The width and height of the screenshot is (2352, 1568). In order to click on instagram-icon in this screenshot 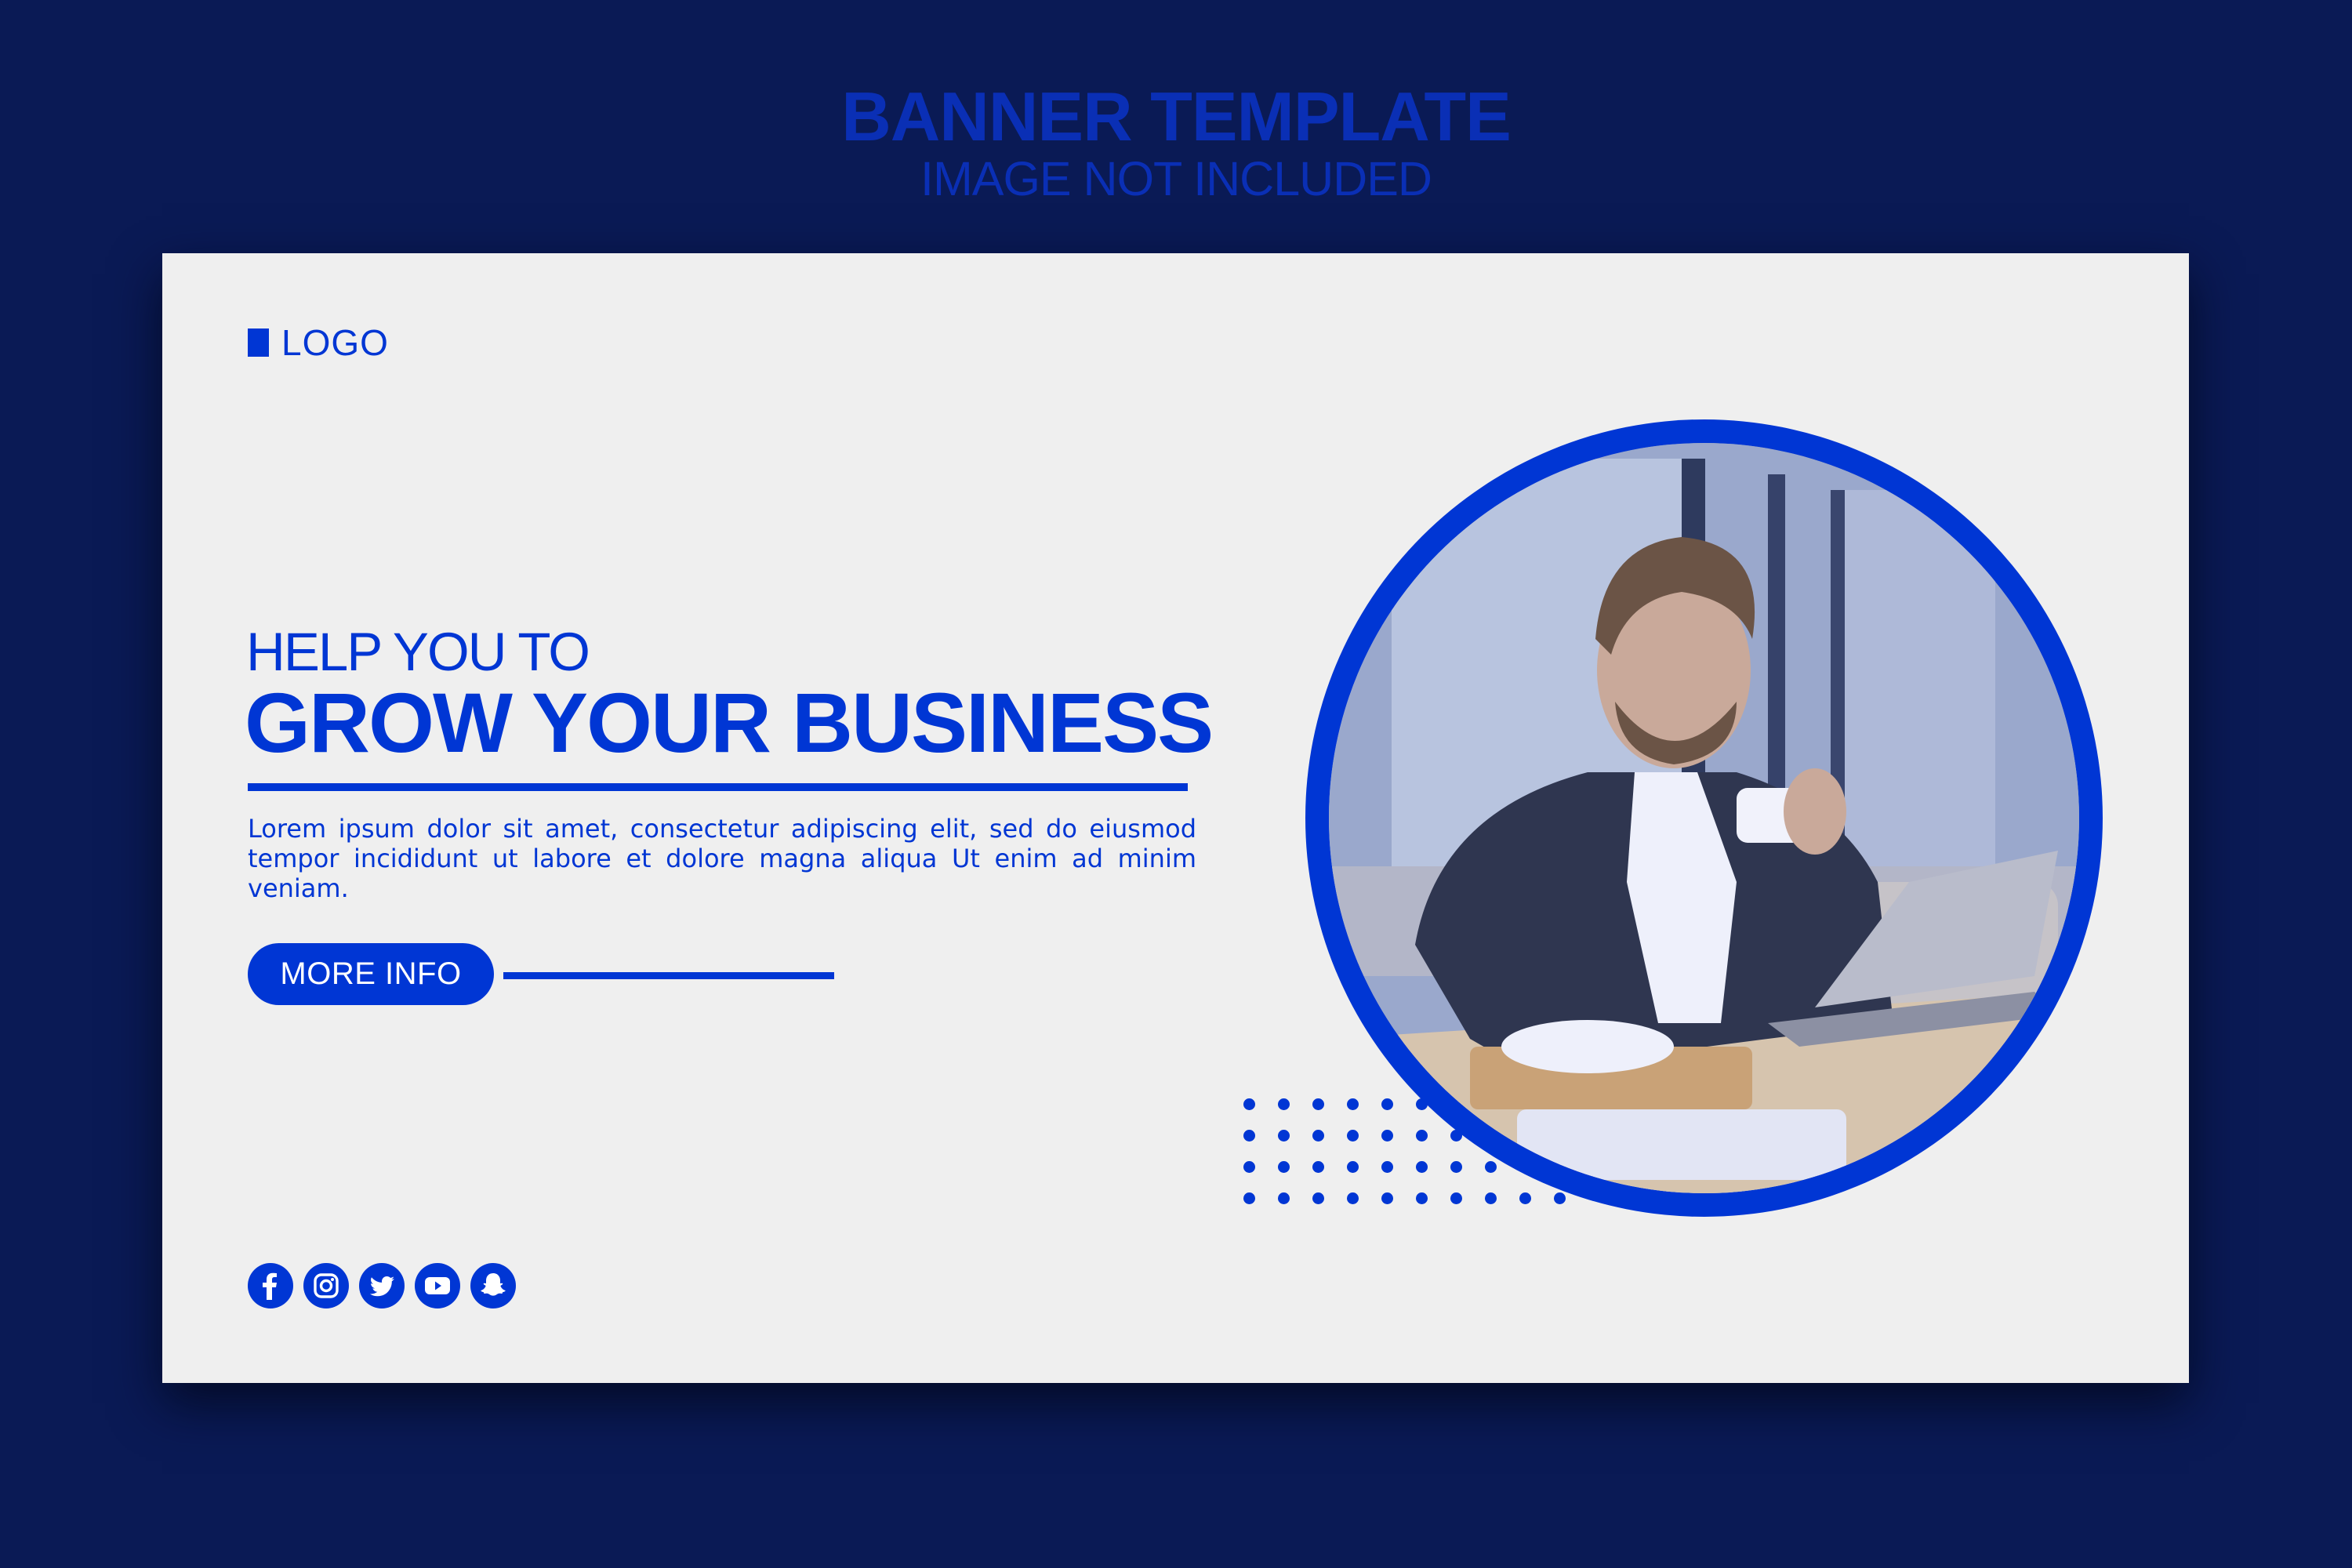, I will do `click(326, 1285)`.